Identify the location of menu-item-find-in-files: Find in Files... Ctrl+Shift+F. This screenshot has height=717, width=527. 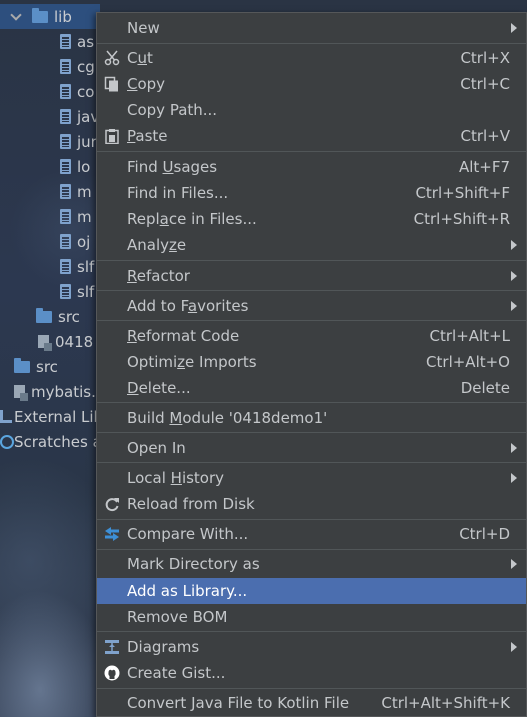
(311, 193).